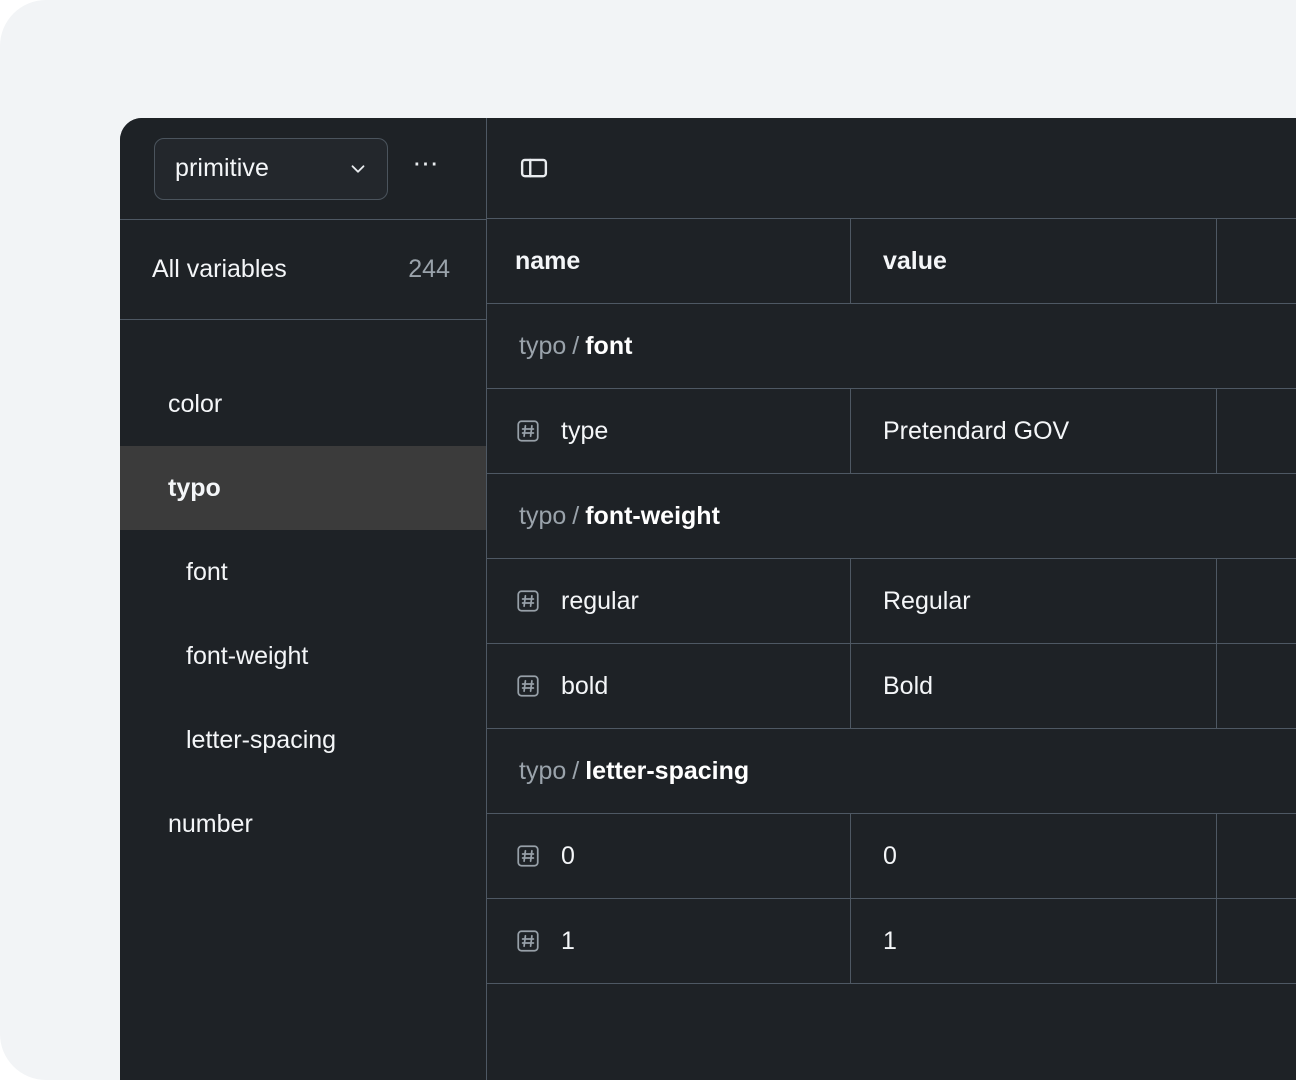 Image resolution: width=1296 pixels, height=1080 pixels. I want to click on table-group-row: typo / font-weight, so click(891, 516).